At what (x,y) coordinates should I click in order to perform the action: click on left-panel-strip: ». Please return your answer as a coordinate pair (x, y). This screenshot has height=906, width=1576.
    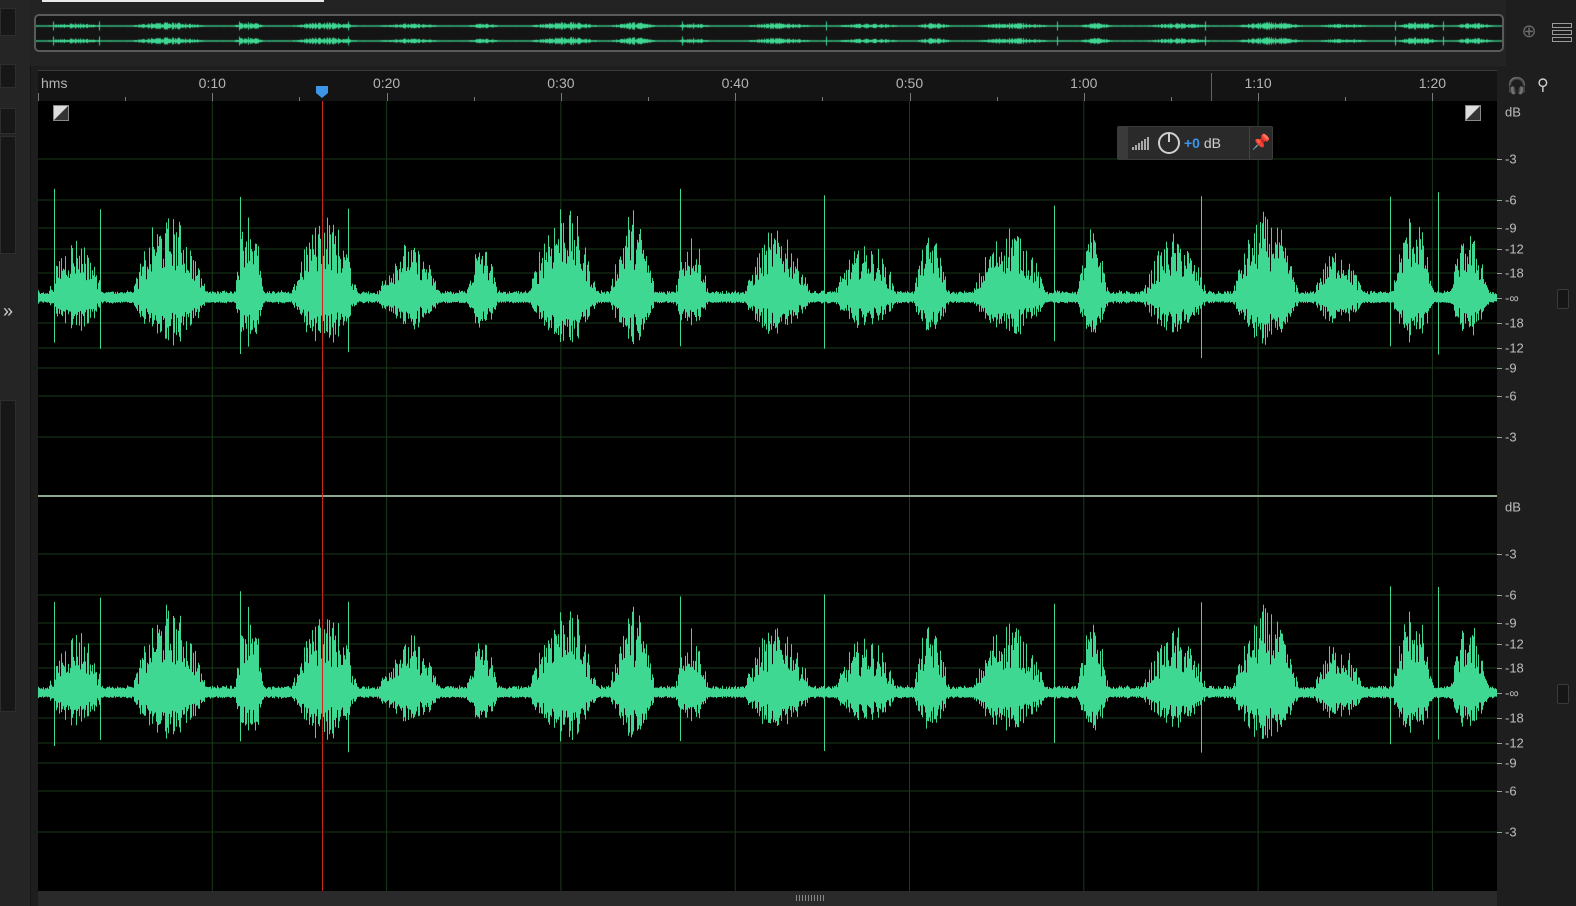
    Looking at the image, I should click on (15, 453).